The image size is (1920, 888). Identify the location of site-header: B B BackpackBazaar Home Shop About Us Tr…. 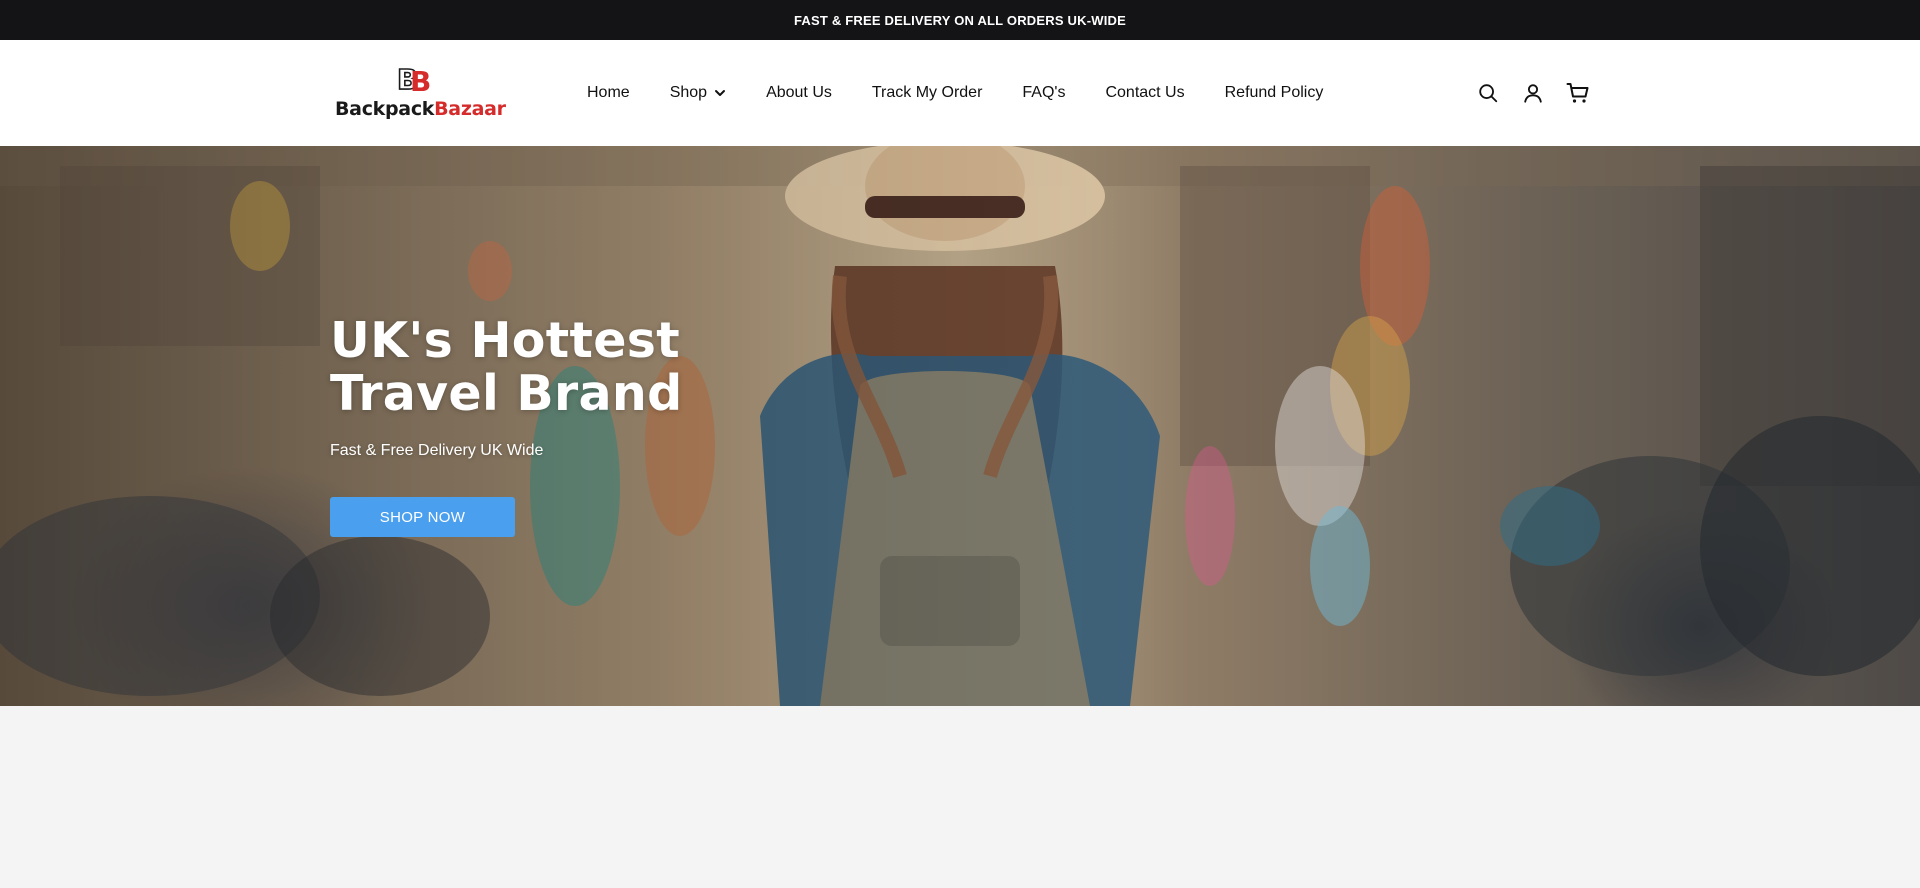
(960, 93).